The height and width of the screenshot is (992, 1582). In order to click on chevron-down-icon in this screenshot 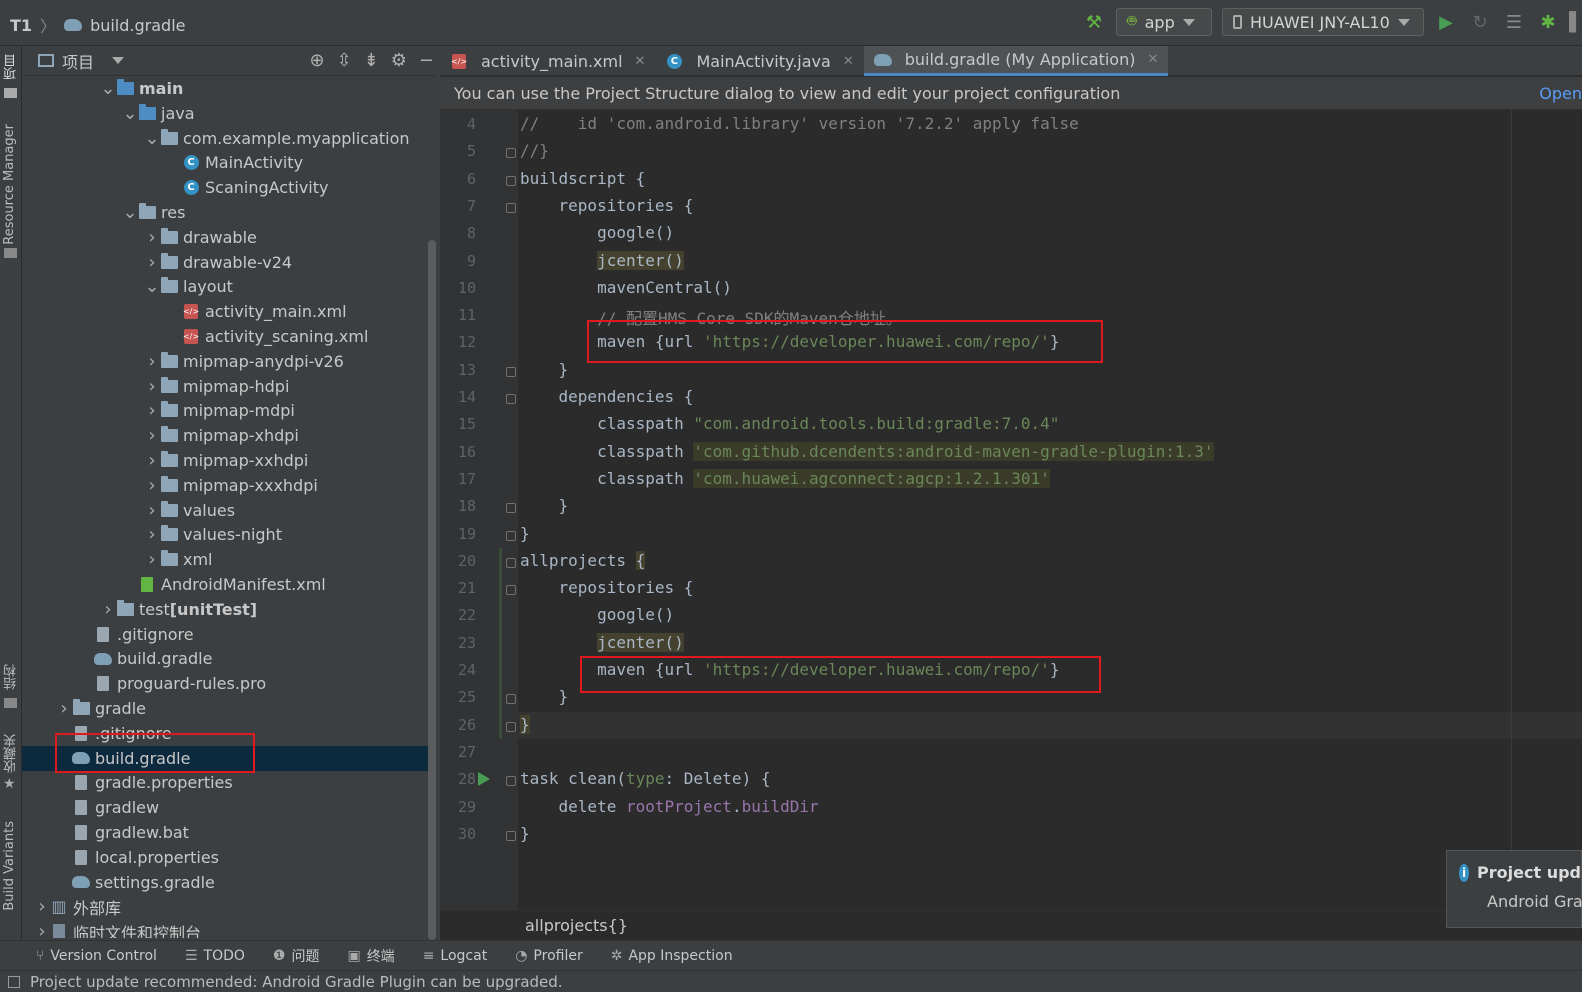, I will do `click(118, 60)`.